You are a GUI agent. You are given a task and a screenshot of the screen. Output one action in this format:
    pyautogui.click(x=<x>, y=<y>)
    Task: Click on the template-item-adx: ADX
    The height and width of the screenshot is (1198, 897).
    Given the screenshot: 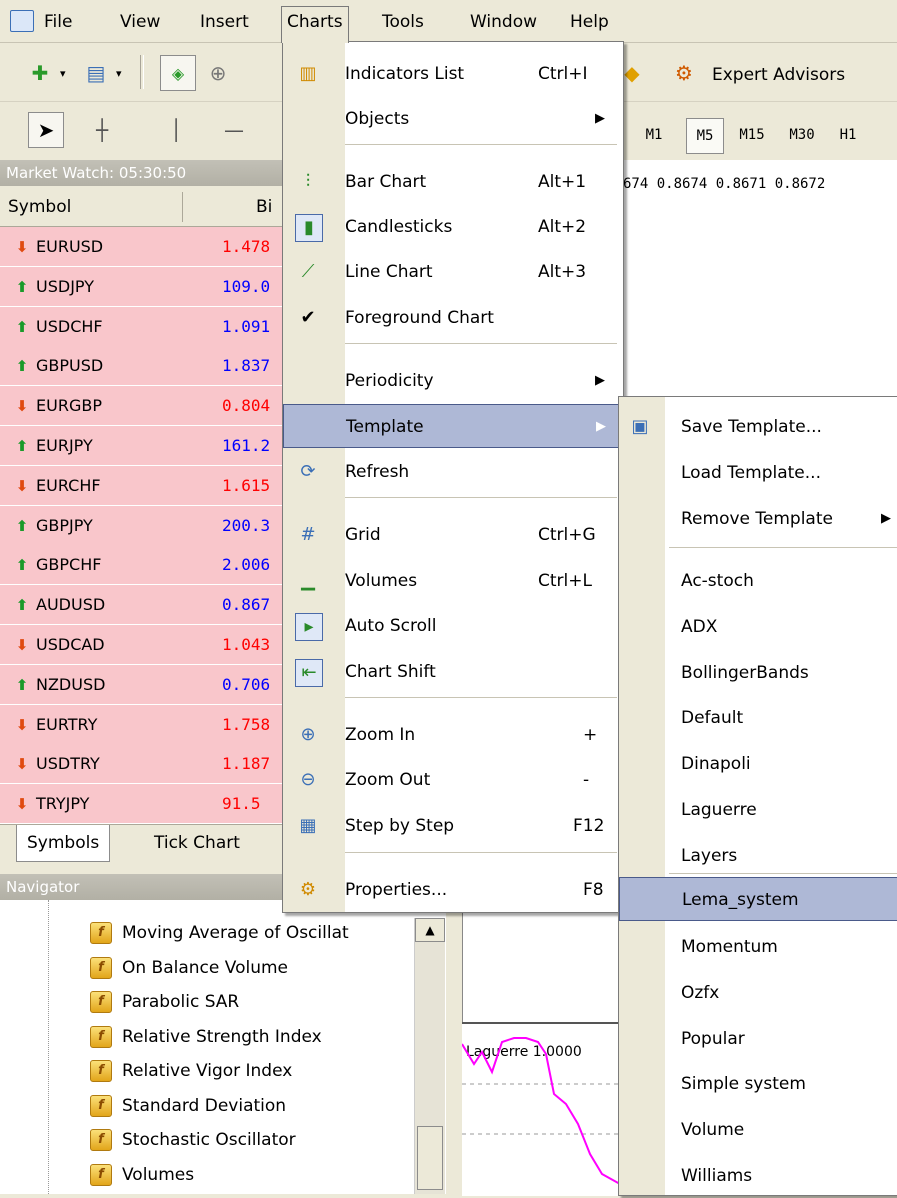 What is the action you would take?
    pyautogui.click(x=758, y=627)
    